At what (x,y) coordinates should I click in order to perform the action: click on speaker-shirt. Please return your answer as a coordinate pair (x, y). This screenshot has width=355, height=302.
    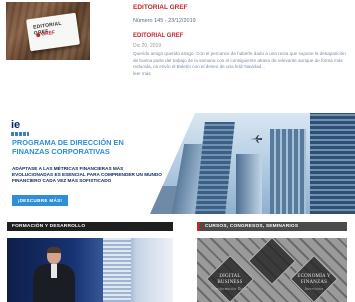
    Looking at the image, I should click on (54, 271).